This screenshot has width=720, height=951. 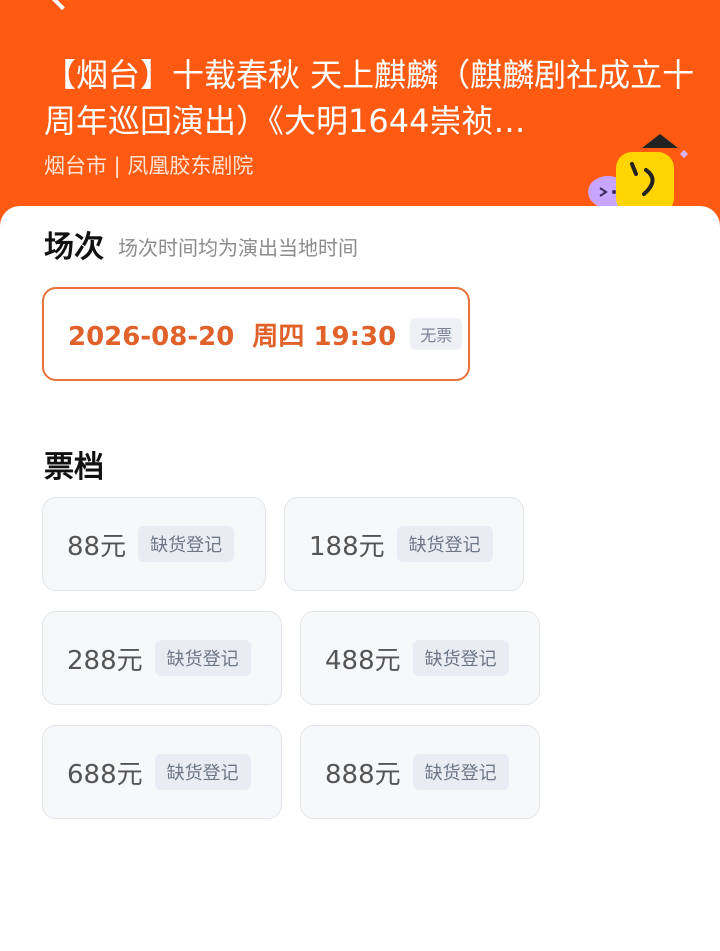 I want to click on session-datetime: 2026-08-20 周四 19:30, so click(x=232, y=336).